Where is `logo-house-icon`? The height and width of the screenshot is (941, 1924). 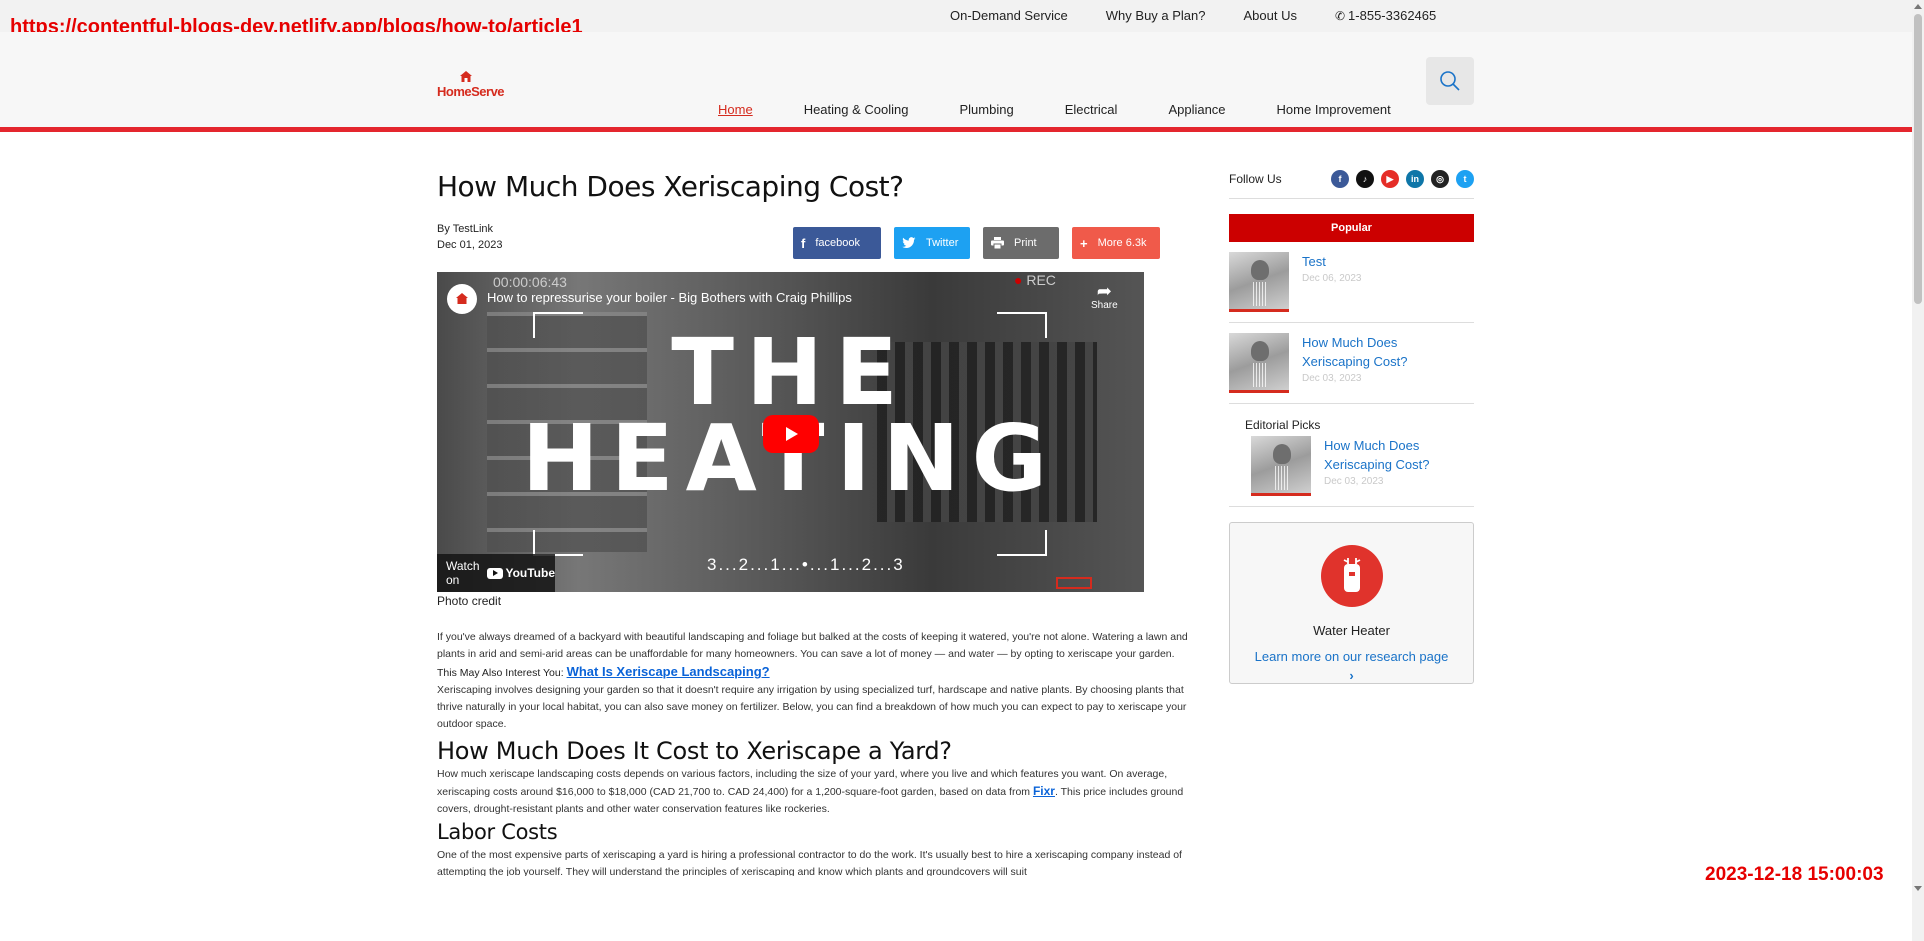
logo-house-icon is located at coordinates (466, 76).